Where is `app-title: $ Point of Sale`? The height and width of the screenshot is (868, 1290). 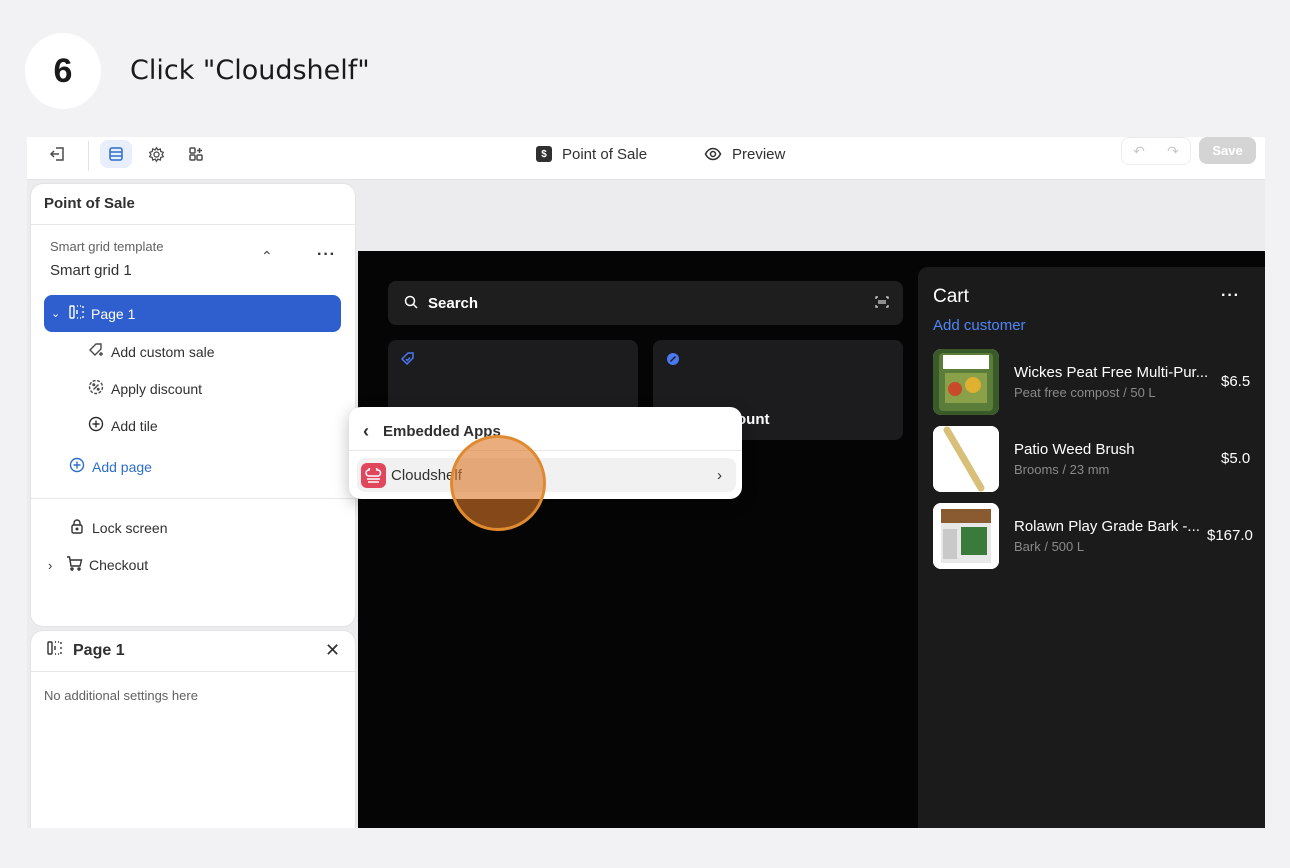
app-title: $ Point of Sale is located at coordinates (591, 154).